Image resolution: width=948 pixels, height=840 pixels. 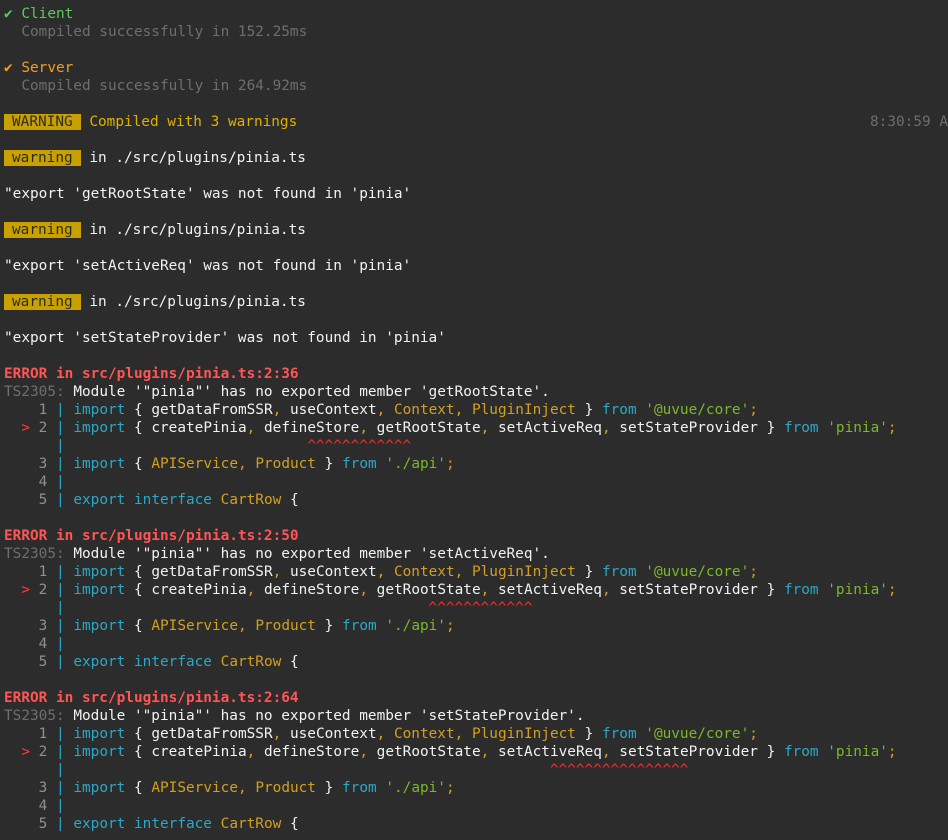 What do you see at coordinates (164, 86) in the screenshot?
I see `server-compile-status: Compiled successfully in 264.92ms` at bounding box center [164, 86].